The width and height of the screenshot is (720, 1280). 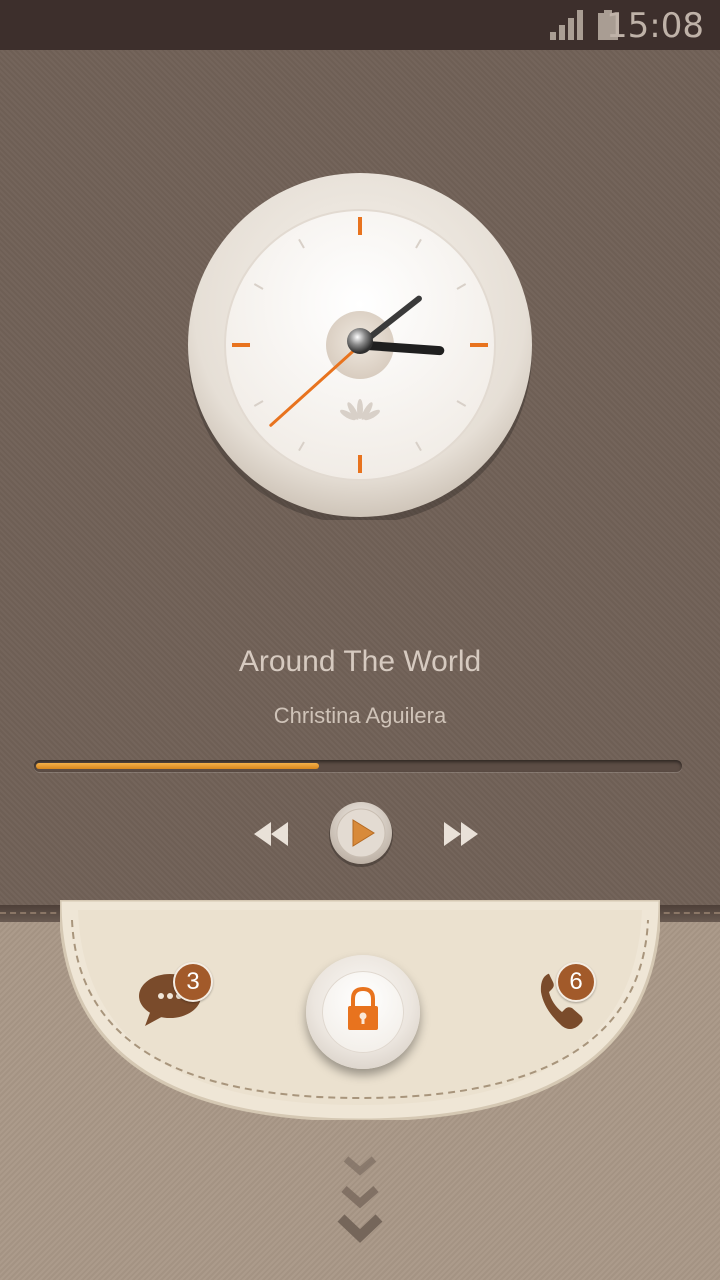 I want to click on analog-clock, so click(x=360, y=346).